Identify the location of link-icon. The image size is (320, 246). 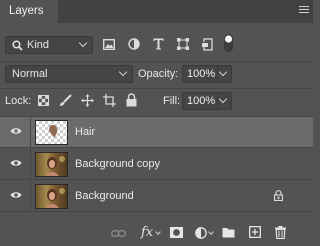
(118, 233).